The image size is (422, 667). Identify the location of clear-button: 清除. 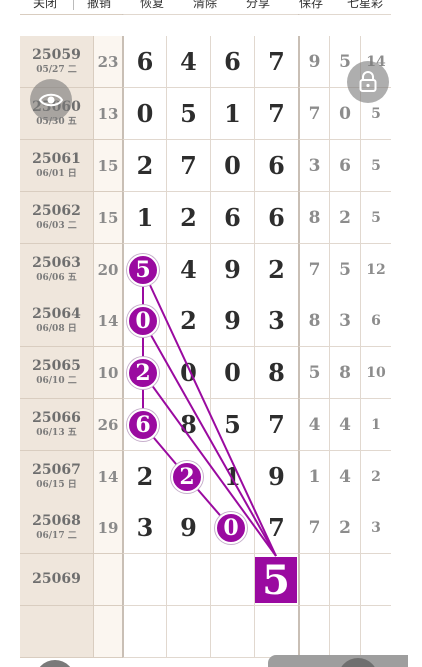
(205, 5).